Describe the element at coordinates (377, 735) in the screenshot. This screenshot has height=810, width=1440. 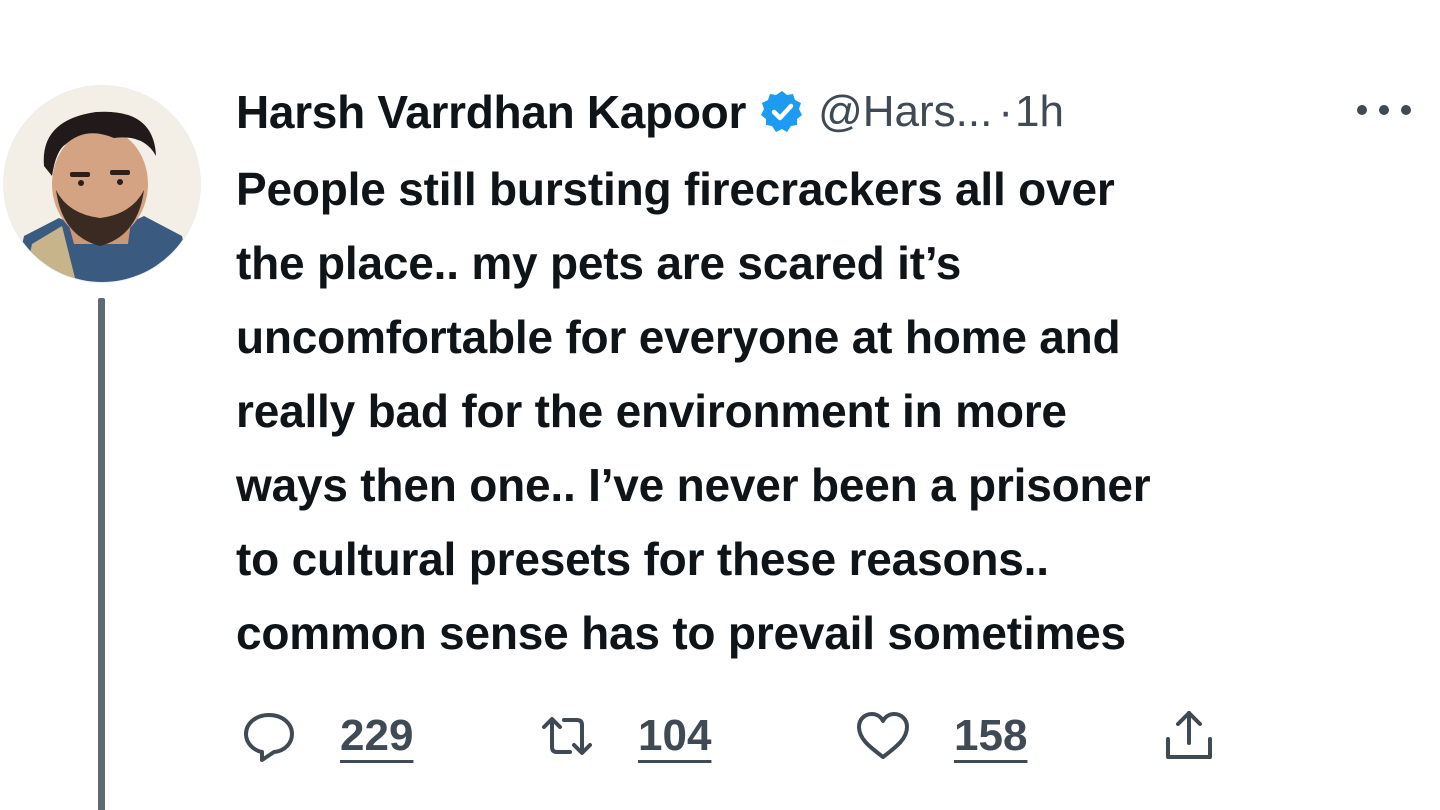
I see `reply-count: 229` at that location.